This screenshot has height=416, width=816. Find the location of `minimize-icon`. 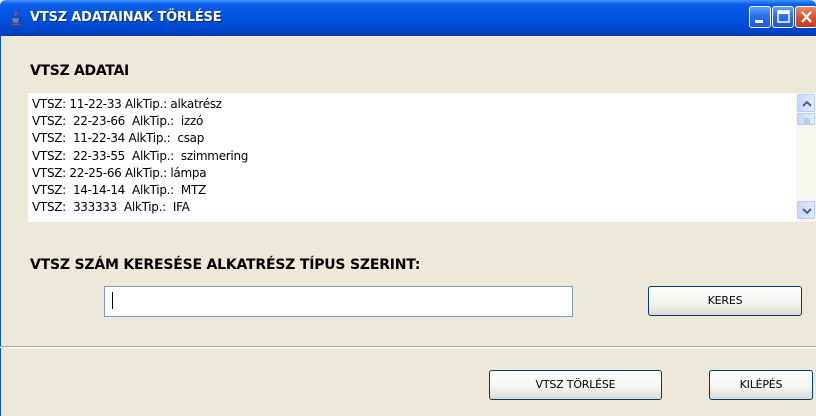

minimize-icon is located at coordinates (759, 21).